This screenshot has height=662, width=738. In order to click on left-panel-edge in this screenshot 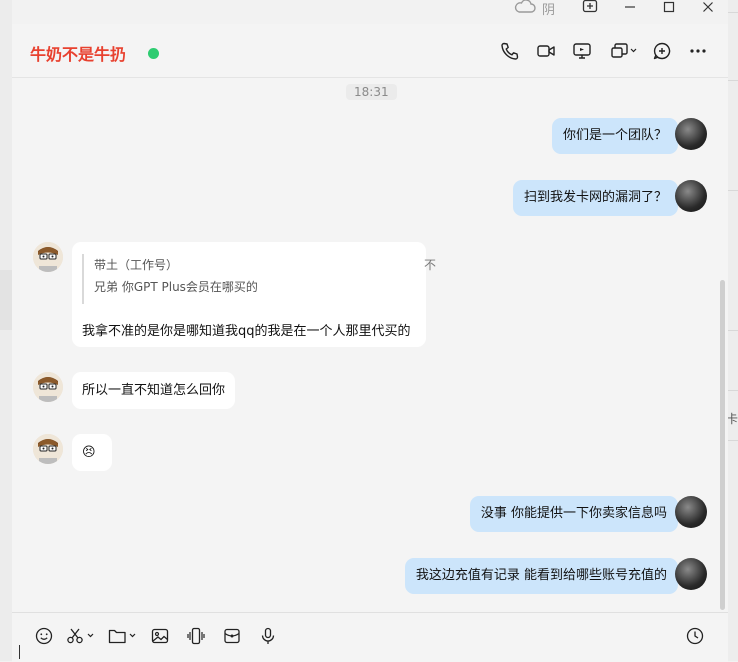, I will do `click(6, 330)`.